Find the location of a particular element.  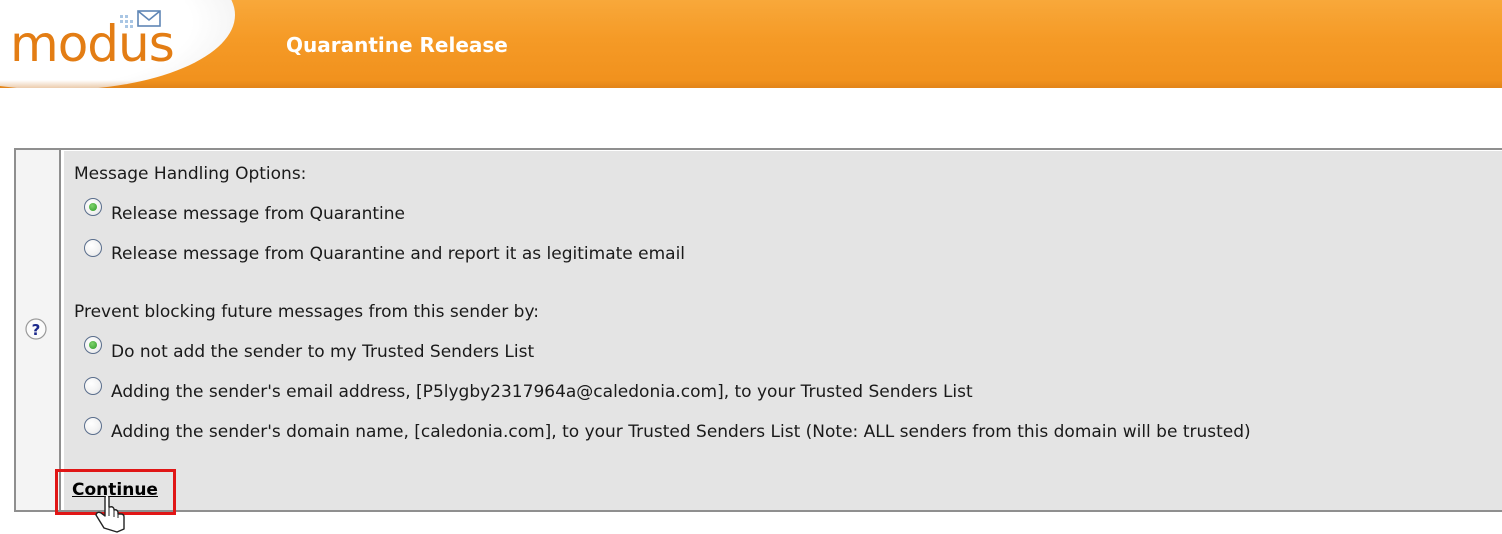

question-mark-icon: ? is located at coordinates (36, 329).